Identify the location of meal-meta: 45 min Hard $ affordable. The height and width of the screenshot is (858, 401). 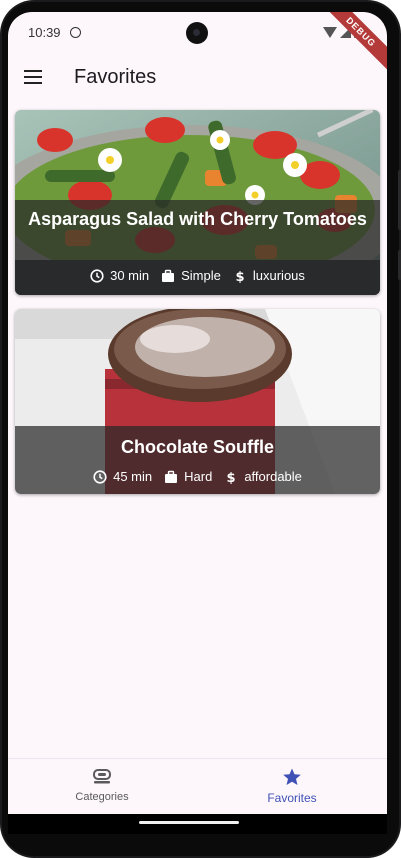
(197, 476).